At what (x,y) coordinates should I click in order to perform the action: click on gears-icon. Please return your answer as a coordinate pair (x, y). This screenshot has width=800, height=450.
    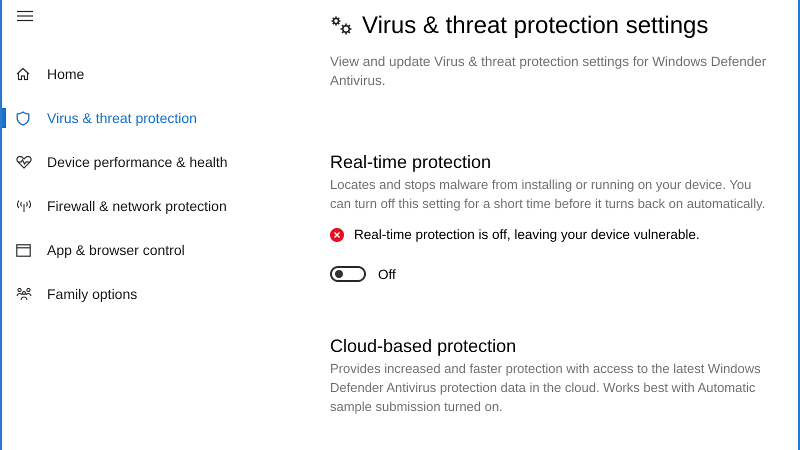
    Looking at the image, I should click on (342, 26).